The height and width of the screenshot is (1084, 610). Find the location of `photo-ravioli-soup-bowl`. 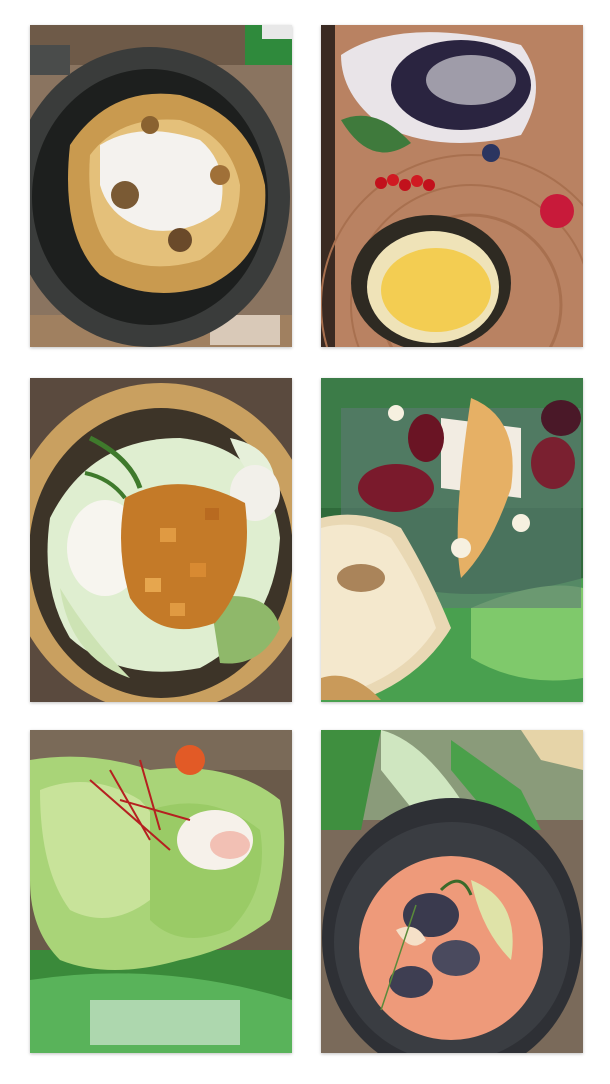

photo-ravioli-soup-bowl is located at coordinates (452, 891).